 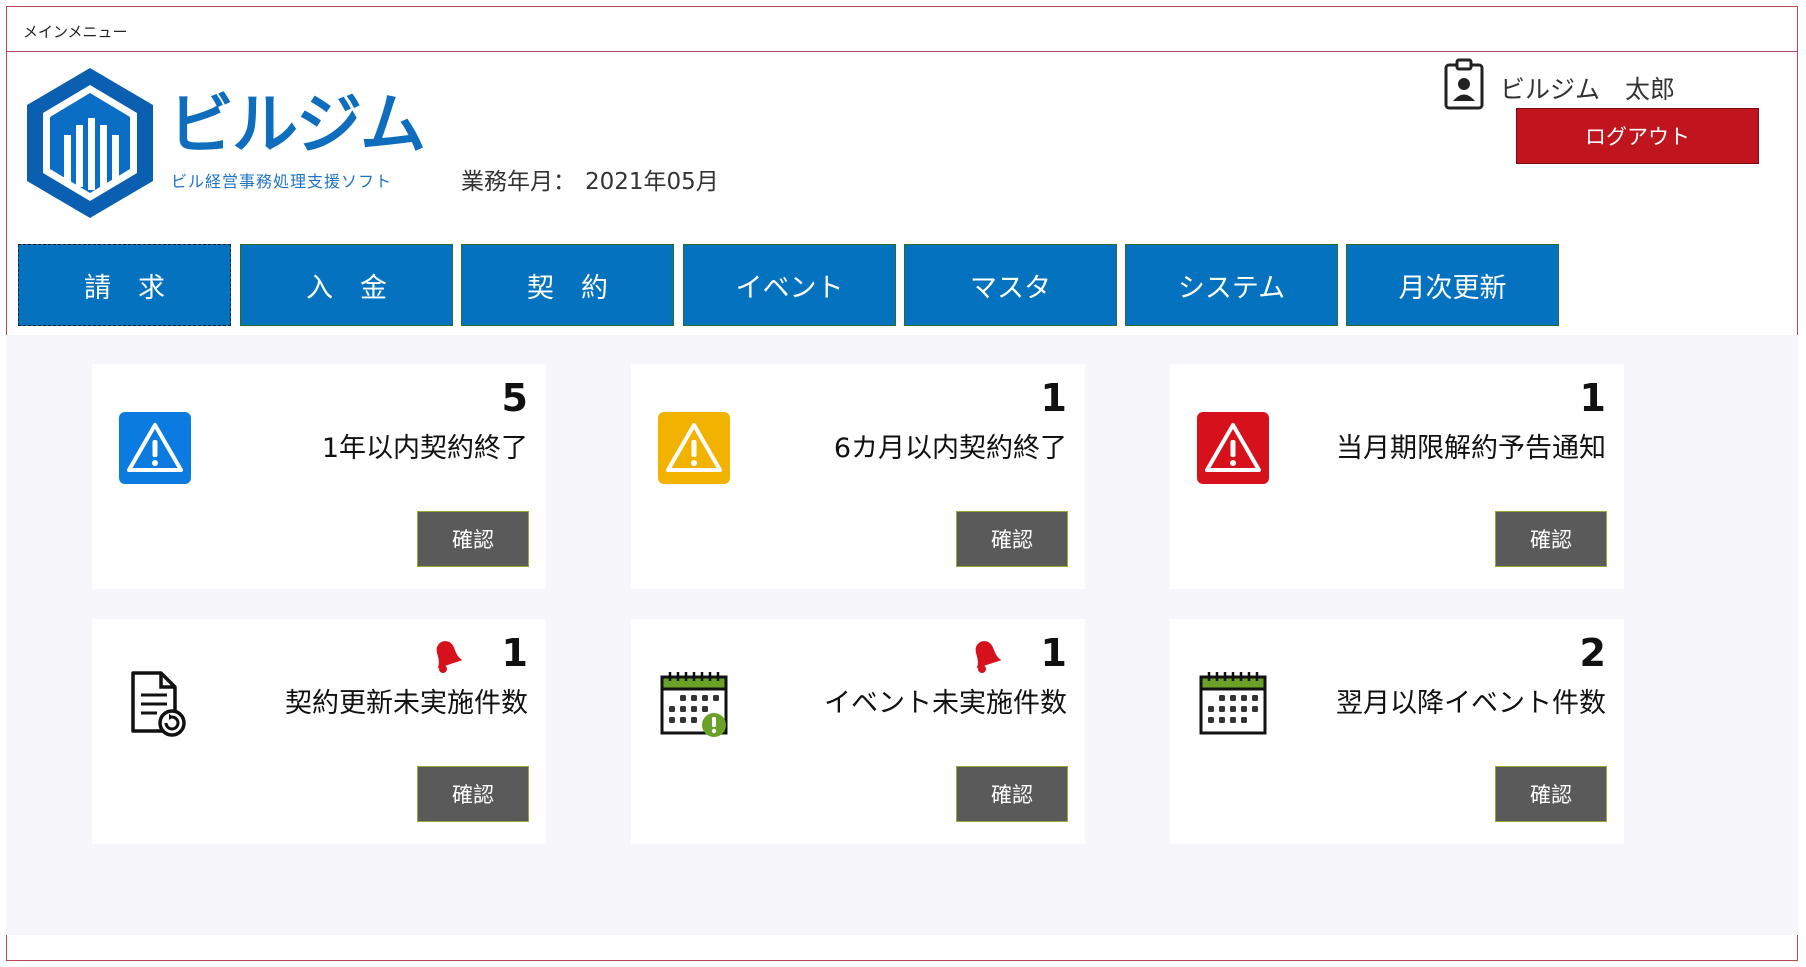 I want to click on tab-billing: 請 求, so click(x=124, y=285).